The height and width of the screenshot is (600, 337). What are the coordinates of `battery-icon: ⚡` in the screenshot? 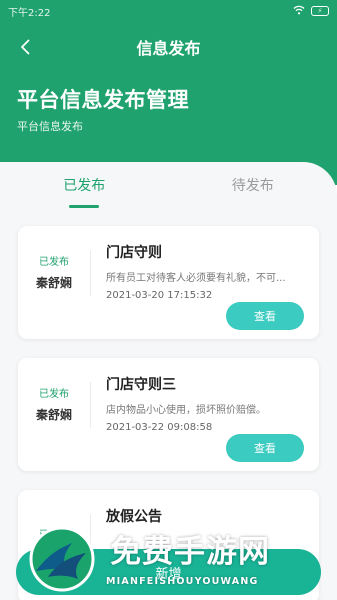 It's located at (320, 11).